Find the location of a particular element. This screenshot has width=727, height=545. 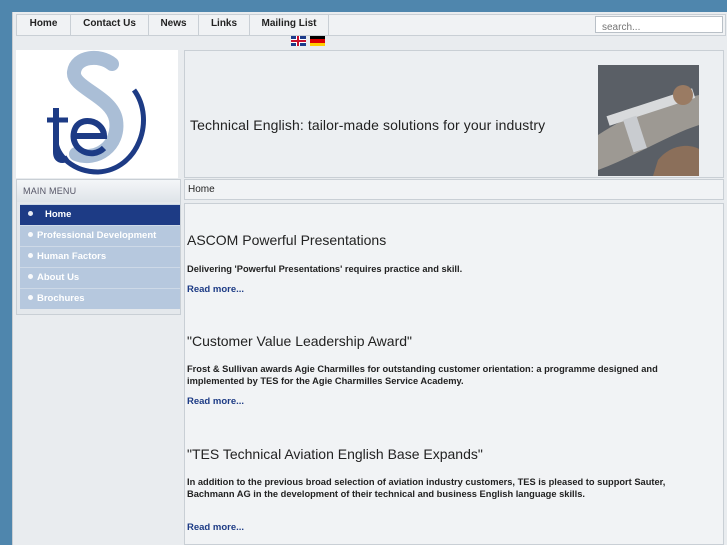

caliper-photo is located at coordinates (648, 120).